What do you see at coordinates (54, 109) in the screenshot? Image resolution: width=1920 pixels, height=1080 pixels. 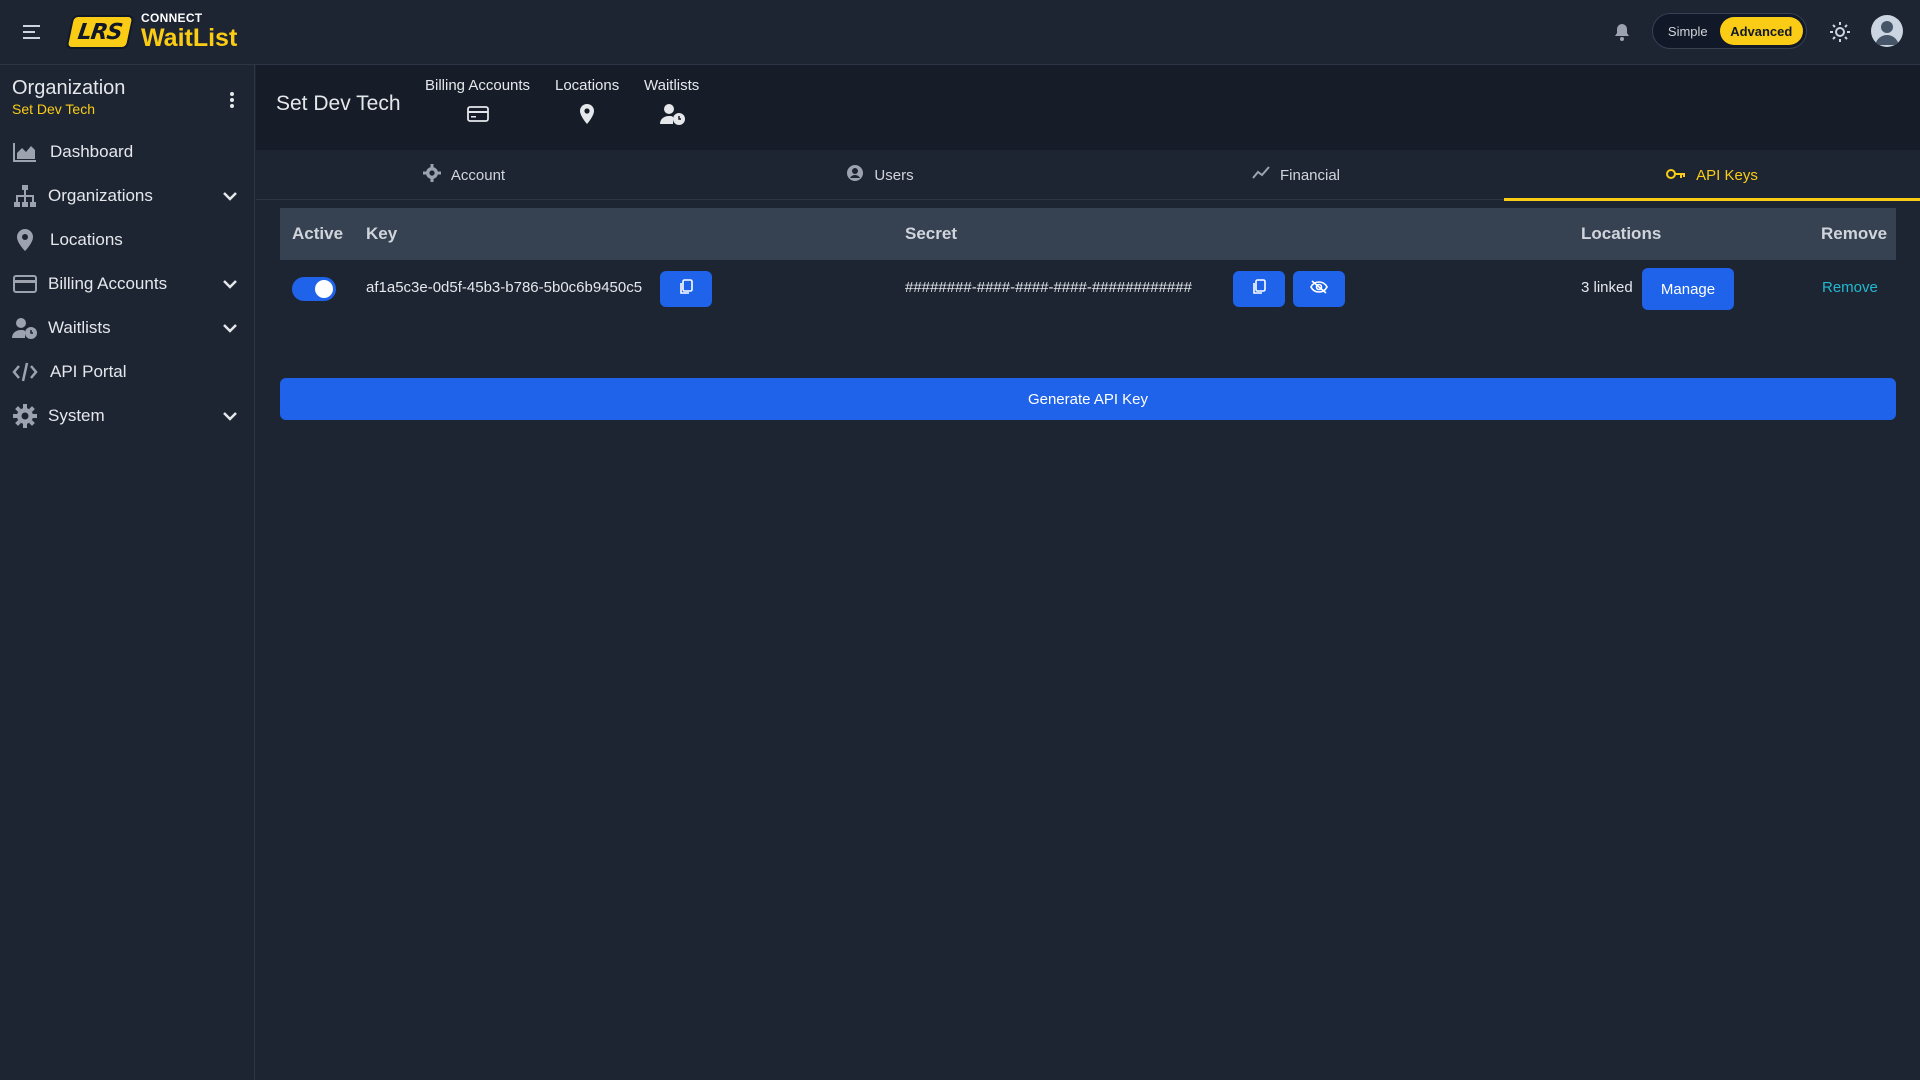 I see `org-name: Set Dev Tech` at bounding box center [54, 109].